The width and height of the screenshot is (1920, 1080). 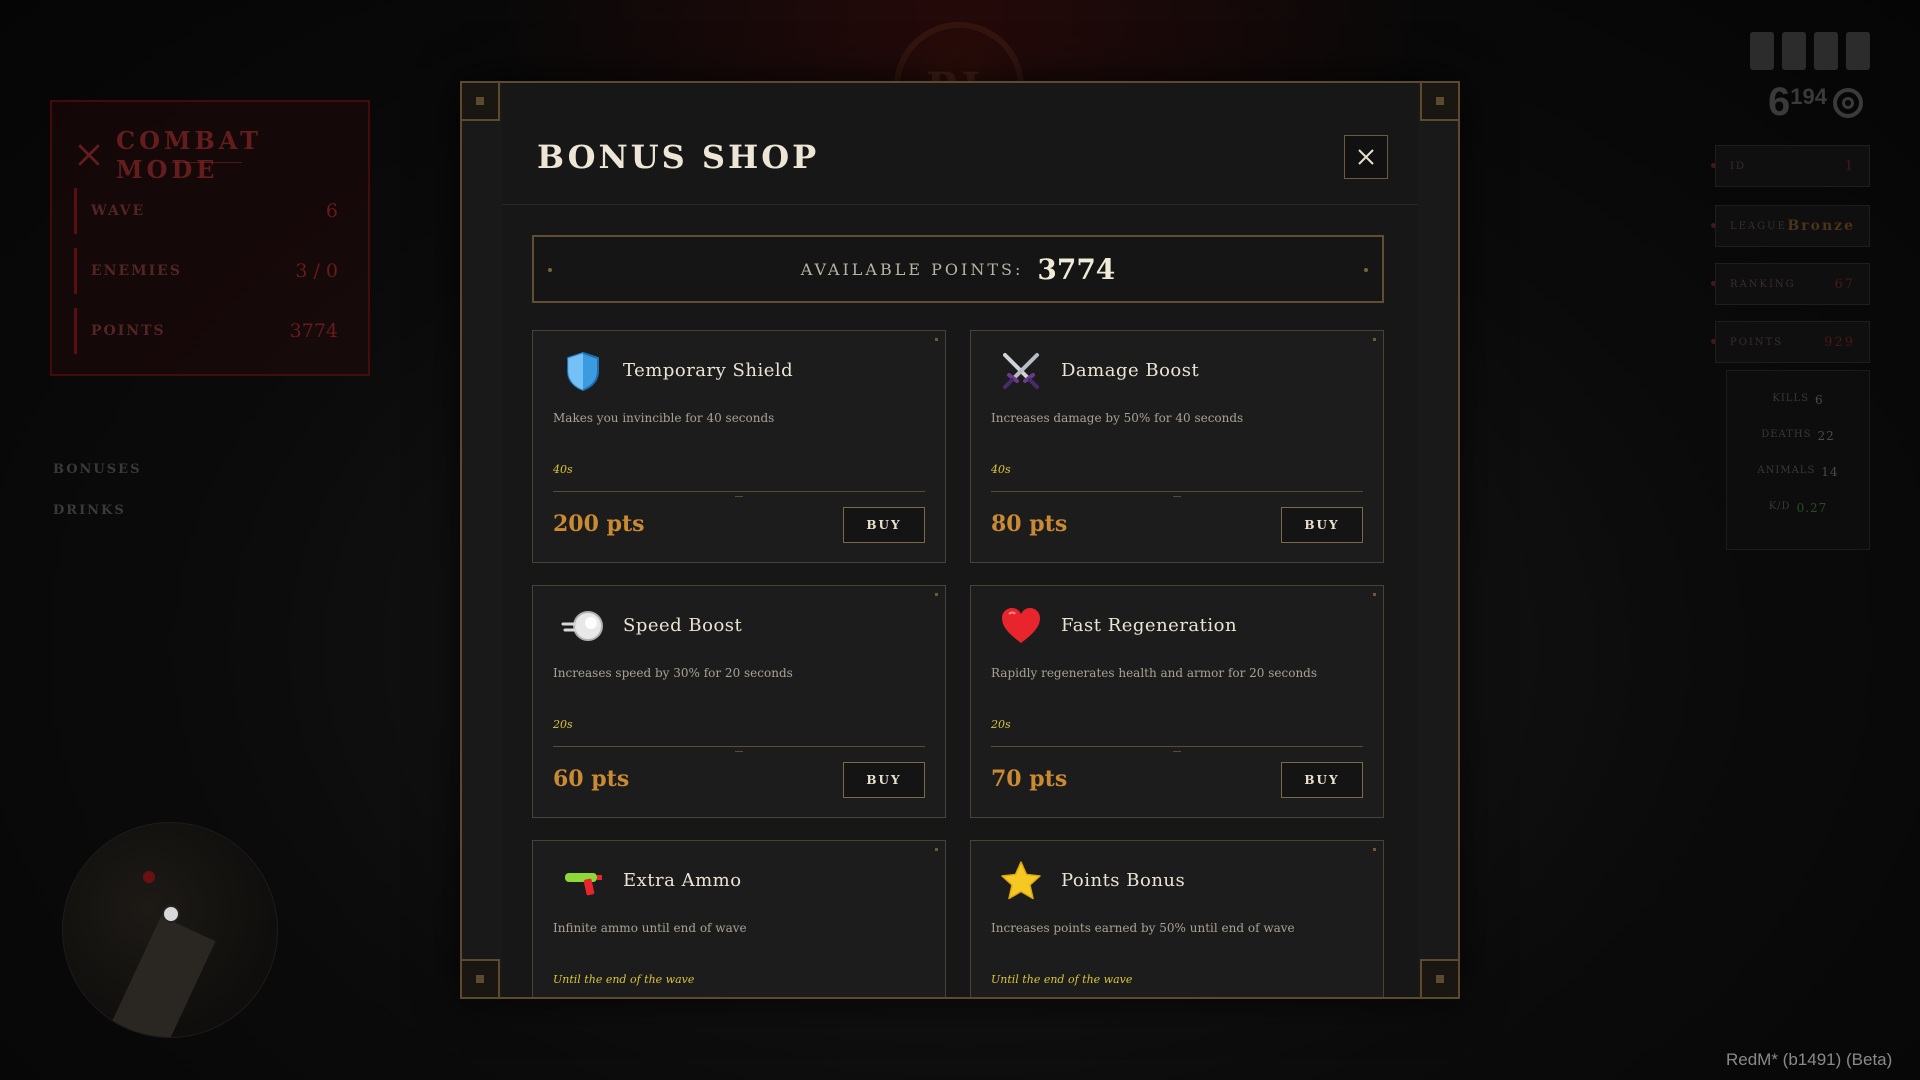 What do you see at coordinates (884, 780) in the screenshot?
I see `buy-button-speed-boost: BUY` at bounding box center [884, 780].